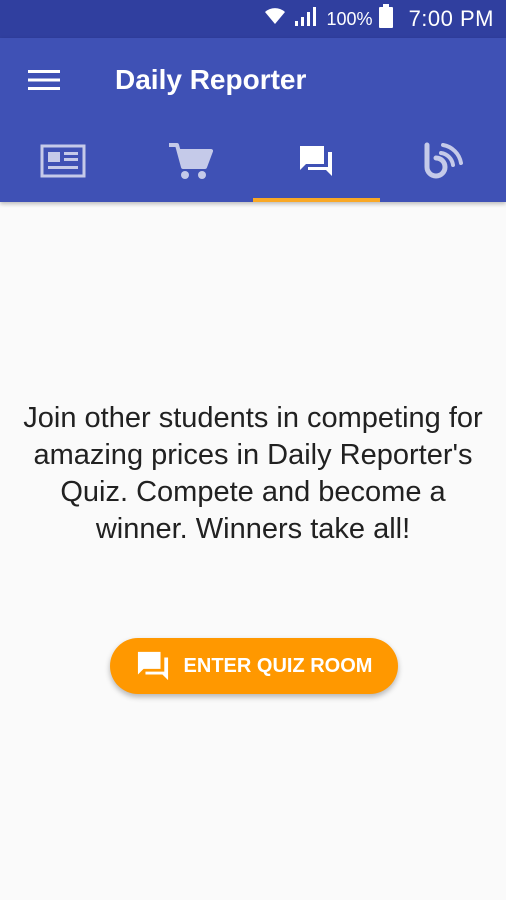  I want to click on status-bar: 100% 7:00 PM, so click(253, 19).